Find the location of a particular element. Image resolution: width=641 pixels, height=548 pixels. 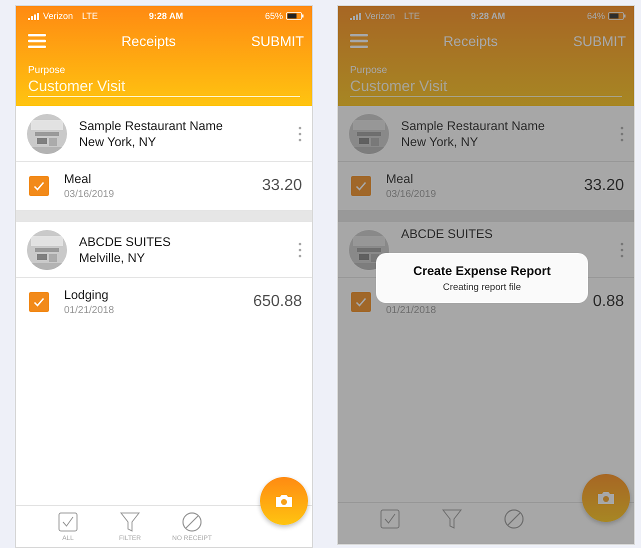

dialog-message: Creating report file is located at coordinates (482, 287).